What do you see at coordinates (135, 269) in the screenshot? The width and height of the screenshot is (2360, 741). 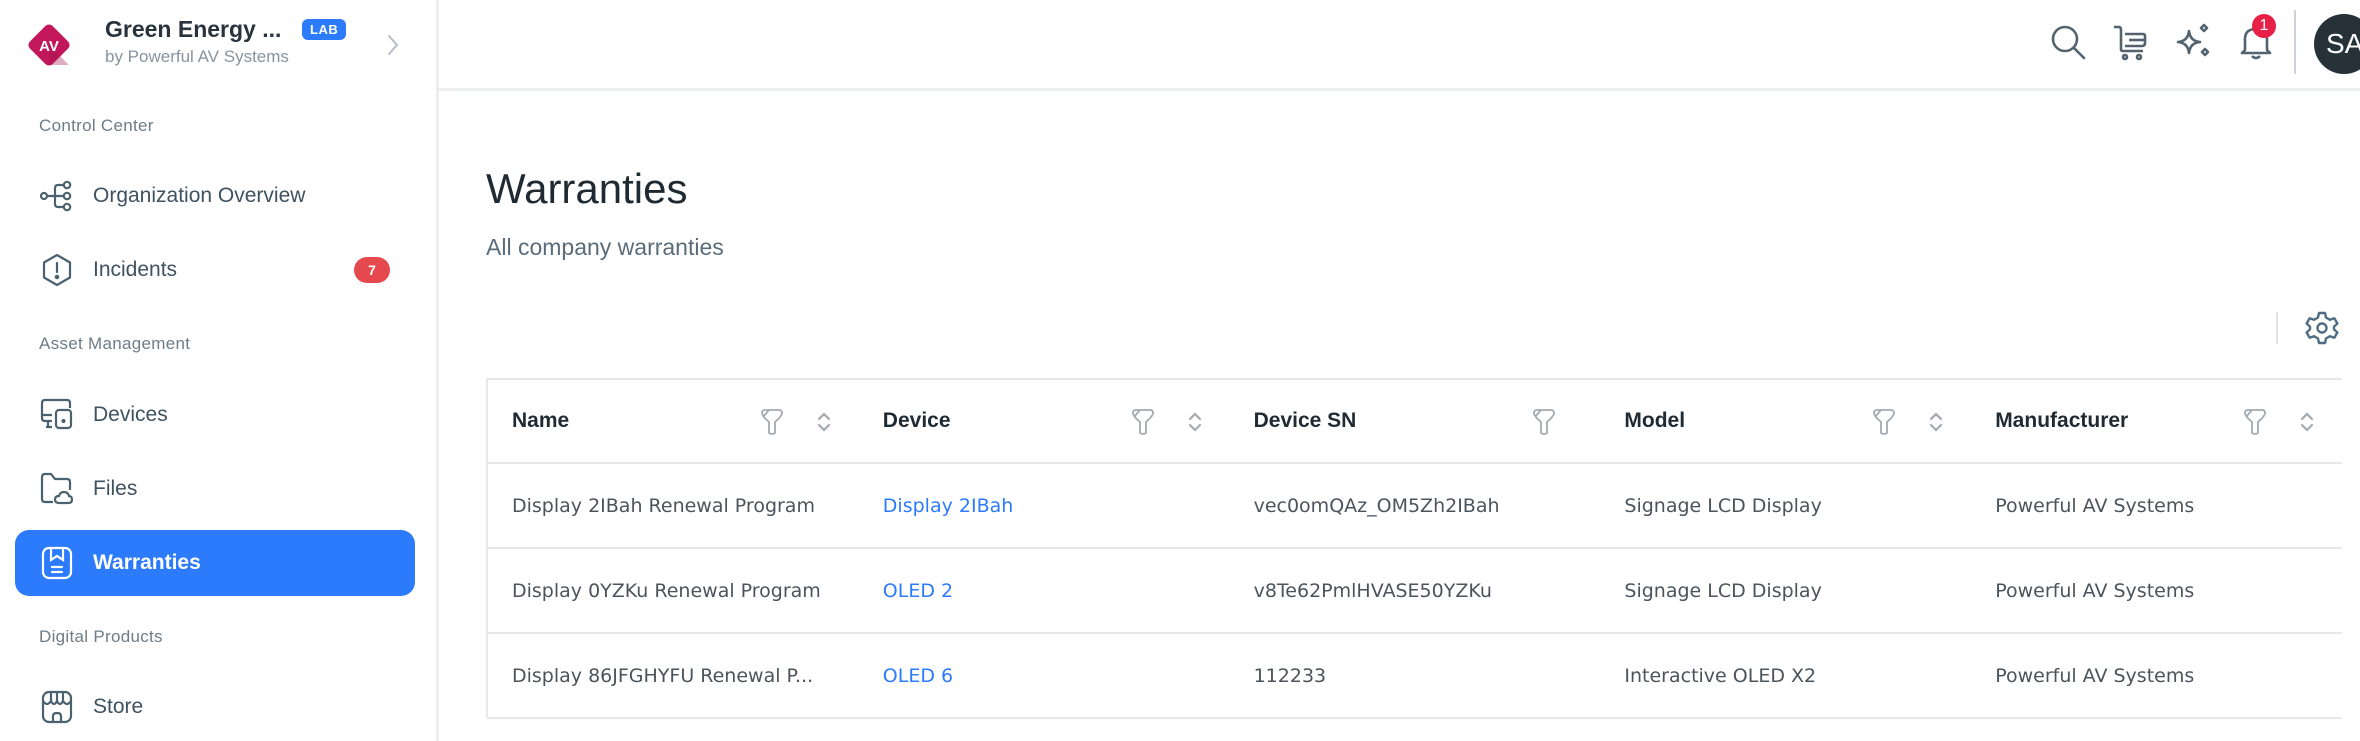 I see `sidebar-item-label: Incidents` at bounding box center [135, 269].